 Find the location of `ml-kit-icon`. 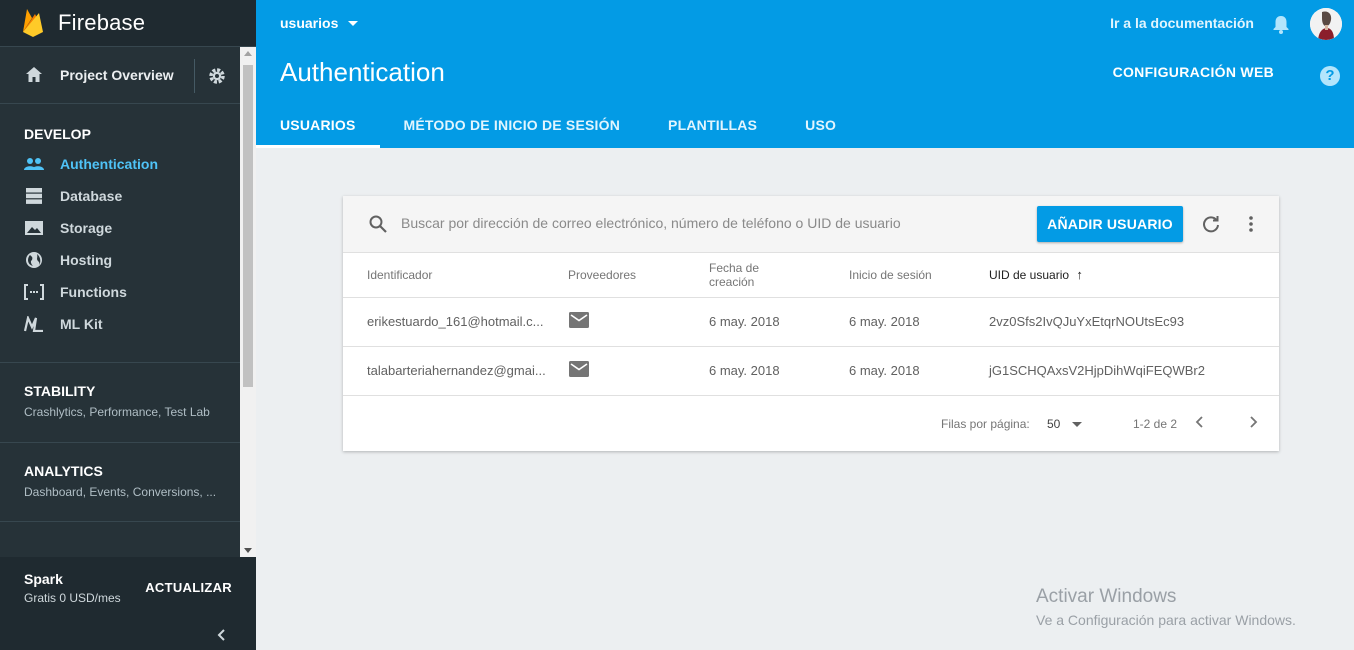

ml-kit-icon is located at coordinates (34, 324).